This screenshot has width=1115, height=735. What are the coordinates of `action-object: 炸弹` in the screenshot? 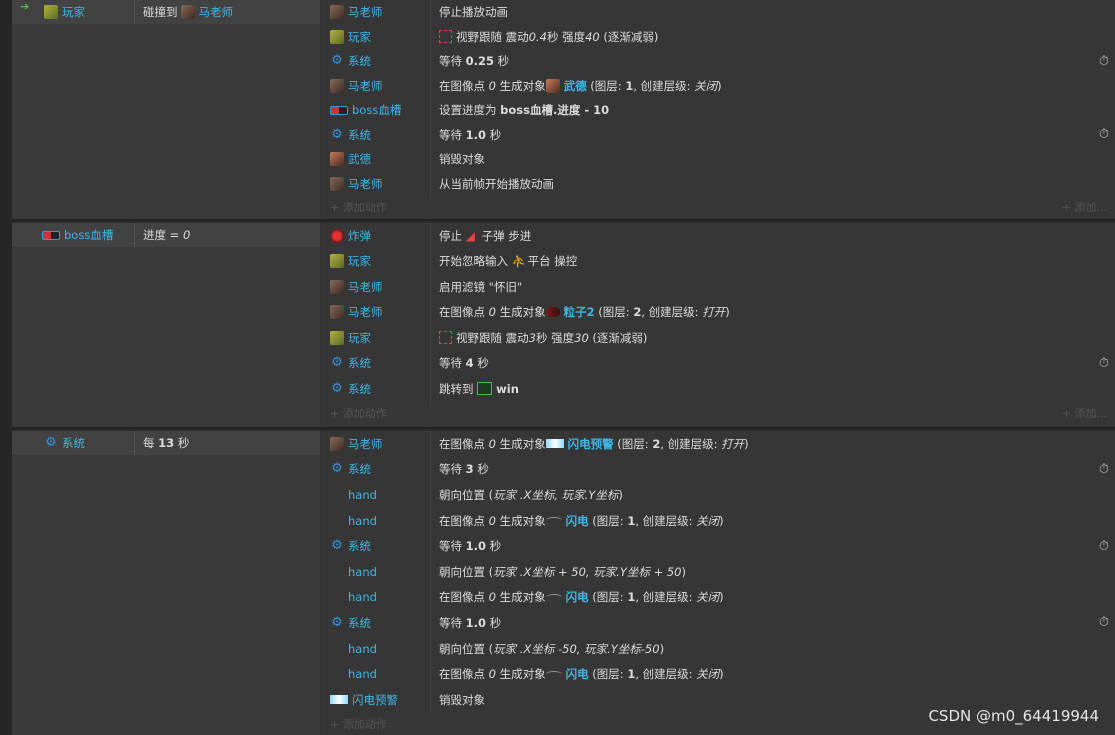 It's located at (350, 236).